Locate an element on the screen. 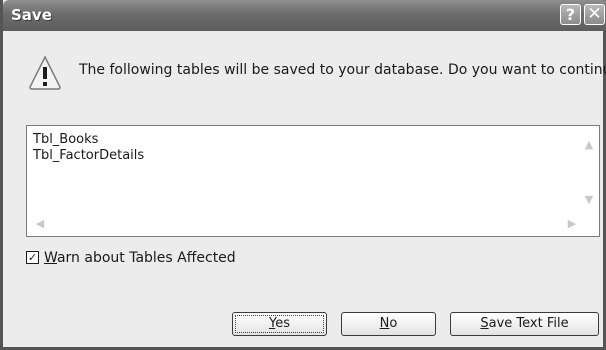  title-bar: Save ? ✕ is located at coordinates (304, 15).